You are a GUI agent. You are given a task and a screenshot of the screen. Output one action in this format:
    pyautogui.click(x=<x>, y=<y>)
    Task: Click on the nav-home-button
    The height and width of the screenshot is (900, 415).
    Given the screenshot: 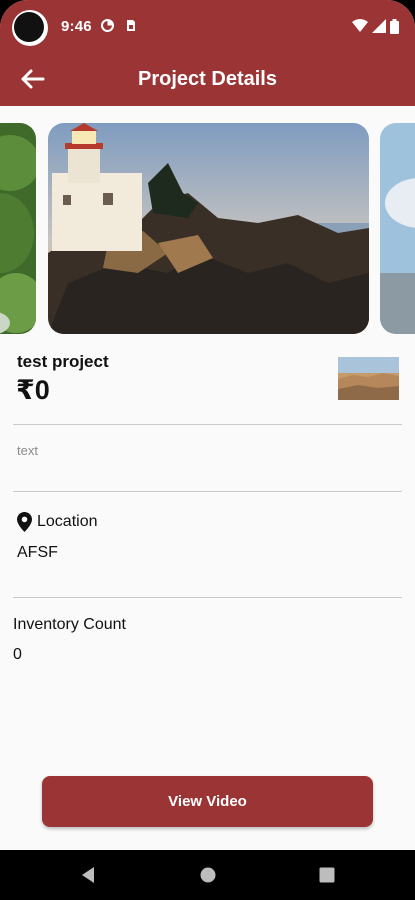 What is the action you would take?
    pyautogui.click(x=208, y=875)
    